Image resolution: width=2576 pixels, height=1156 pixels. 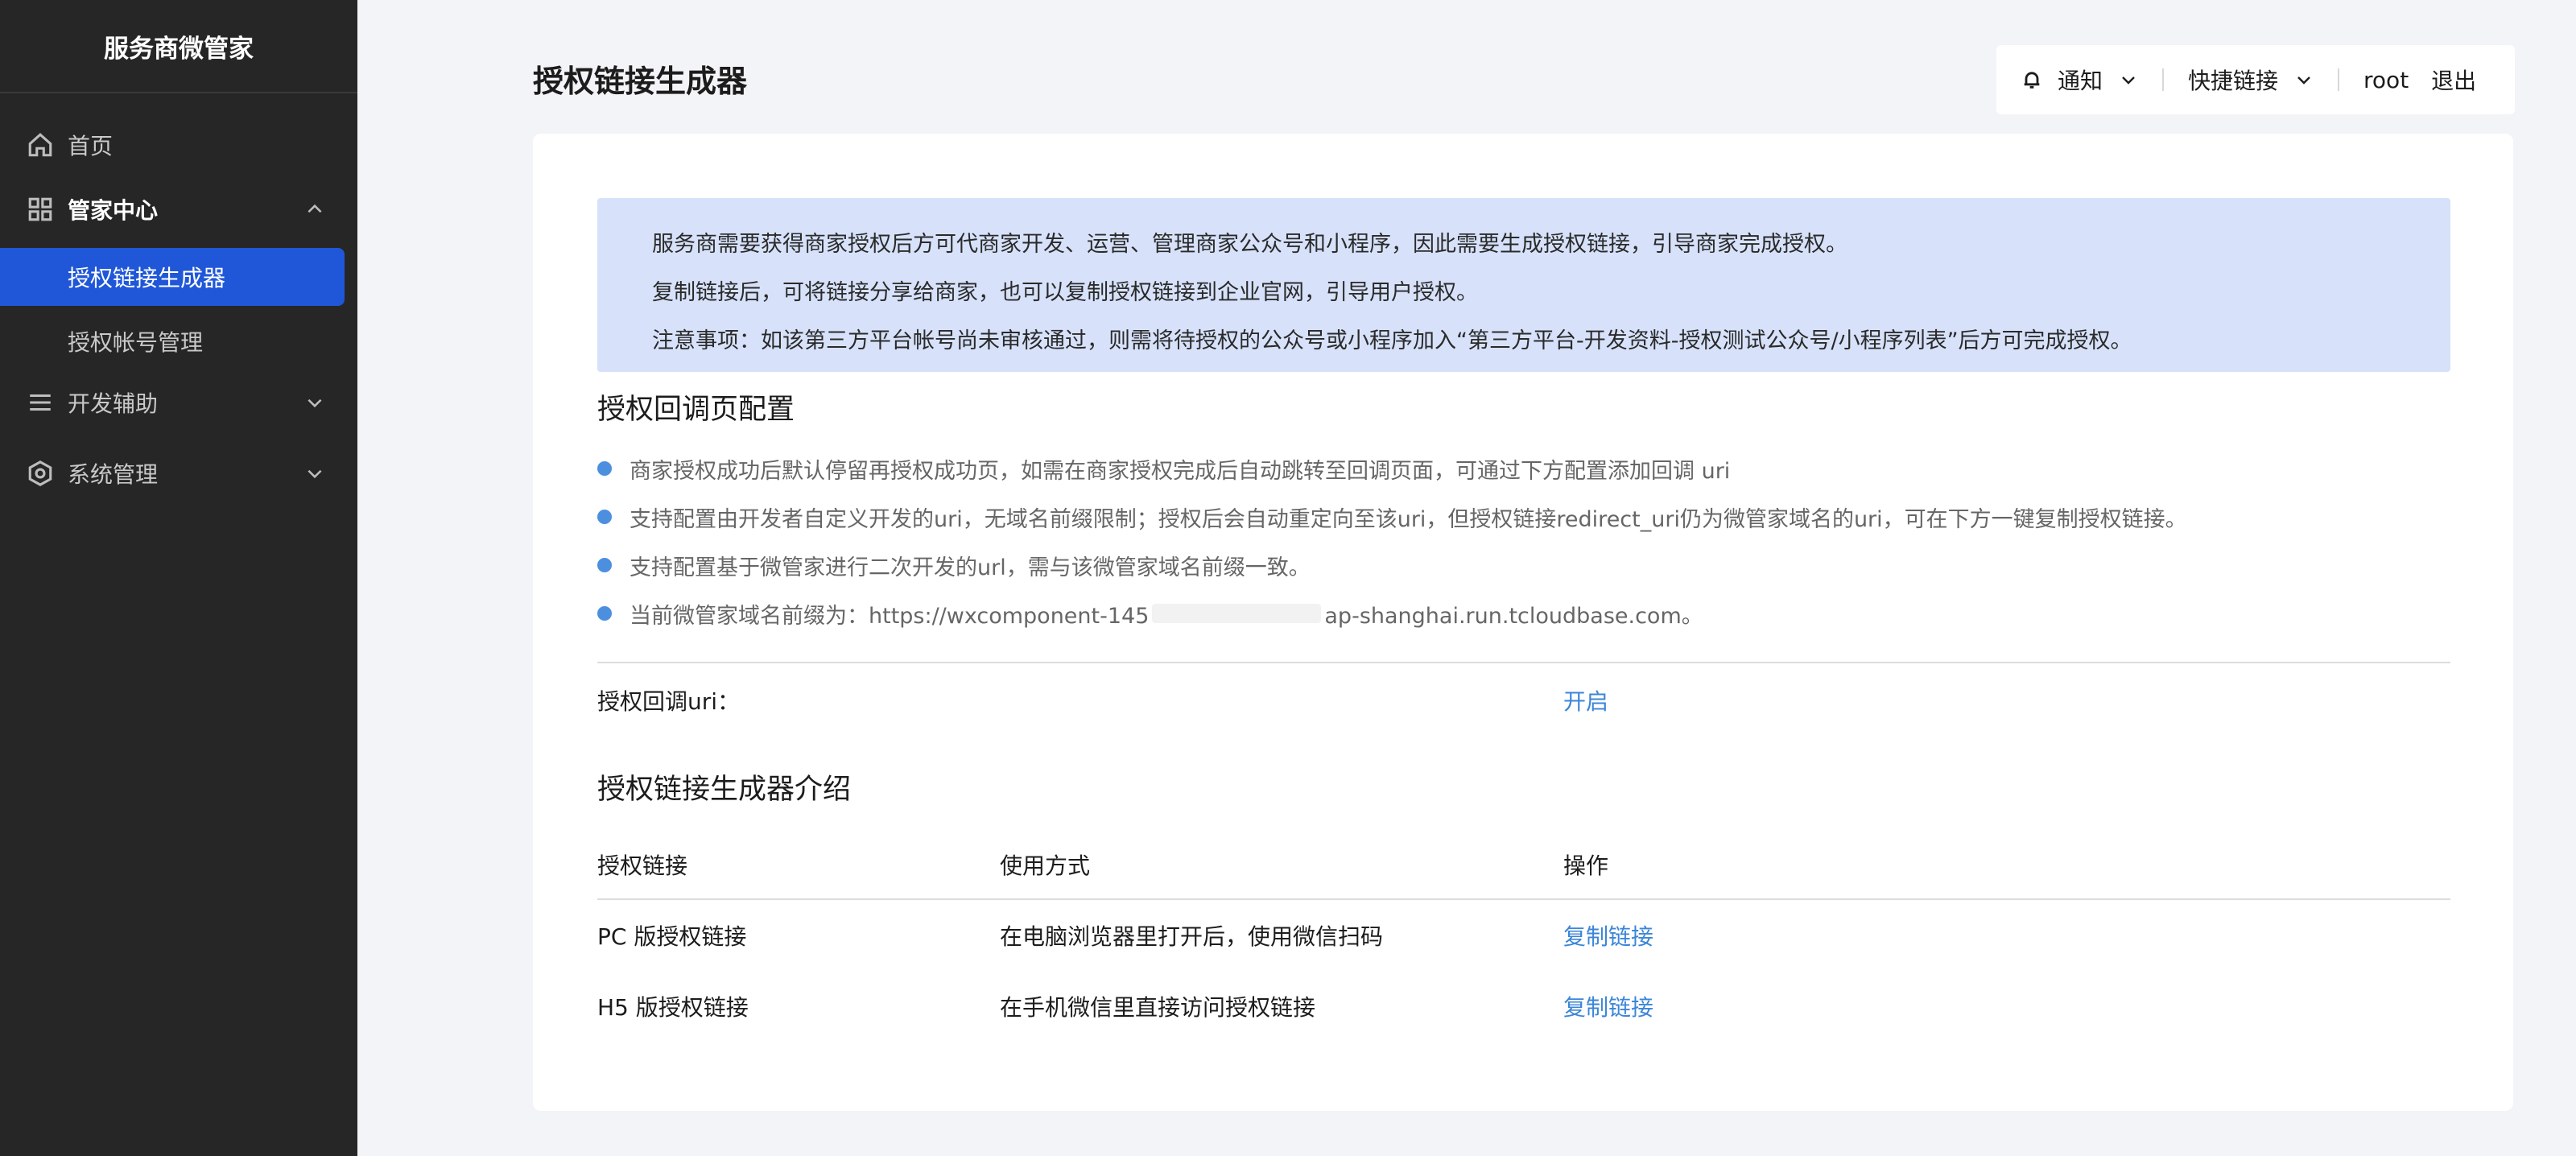 I want to click on quick-links-dropdown: 快捷链接, so click(x=2251, y=80).